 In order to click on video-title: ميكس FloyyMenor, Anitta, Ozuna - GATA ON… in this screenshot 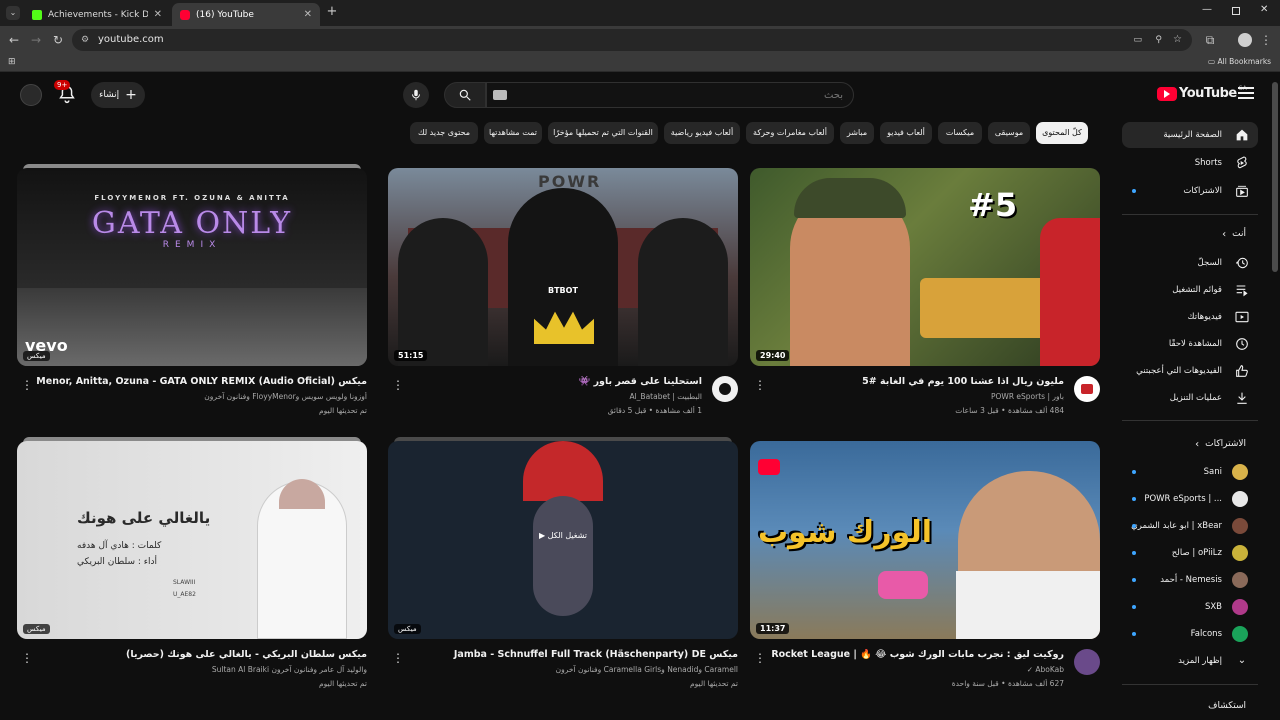, I will do `click(202, 381)`.